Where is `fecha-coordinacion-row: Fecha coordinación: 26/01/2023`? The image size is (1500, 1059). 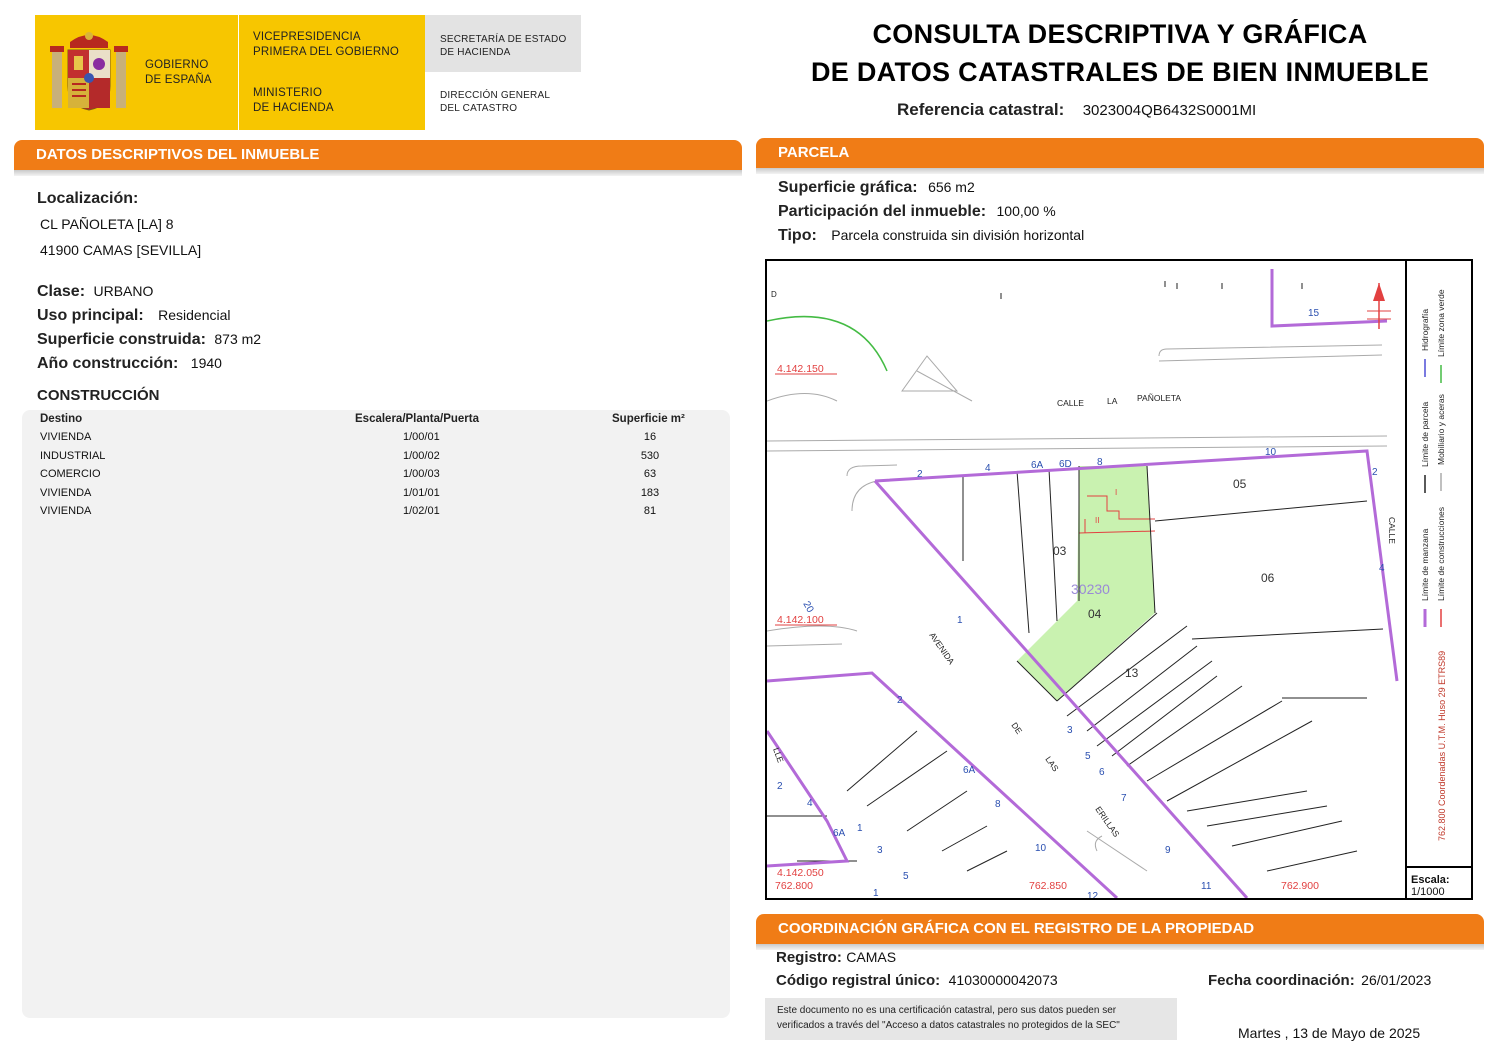
fecha-coordinacion-row: Fecha coordinación: 26/01/2023 is located at coordinates (1320, 980).